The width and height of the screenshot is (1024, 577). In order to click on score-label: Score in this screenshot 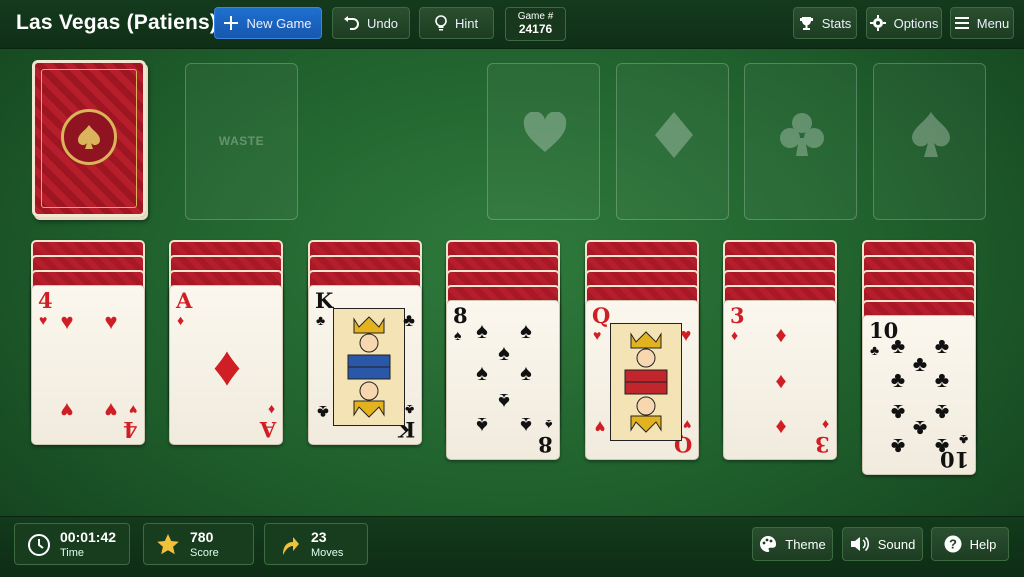, I will do `click(204, 553)`.